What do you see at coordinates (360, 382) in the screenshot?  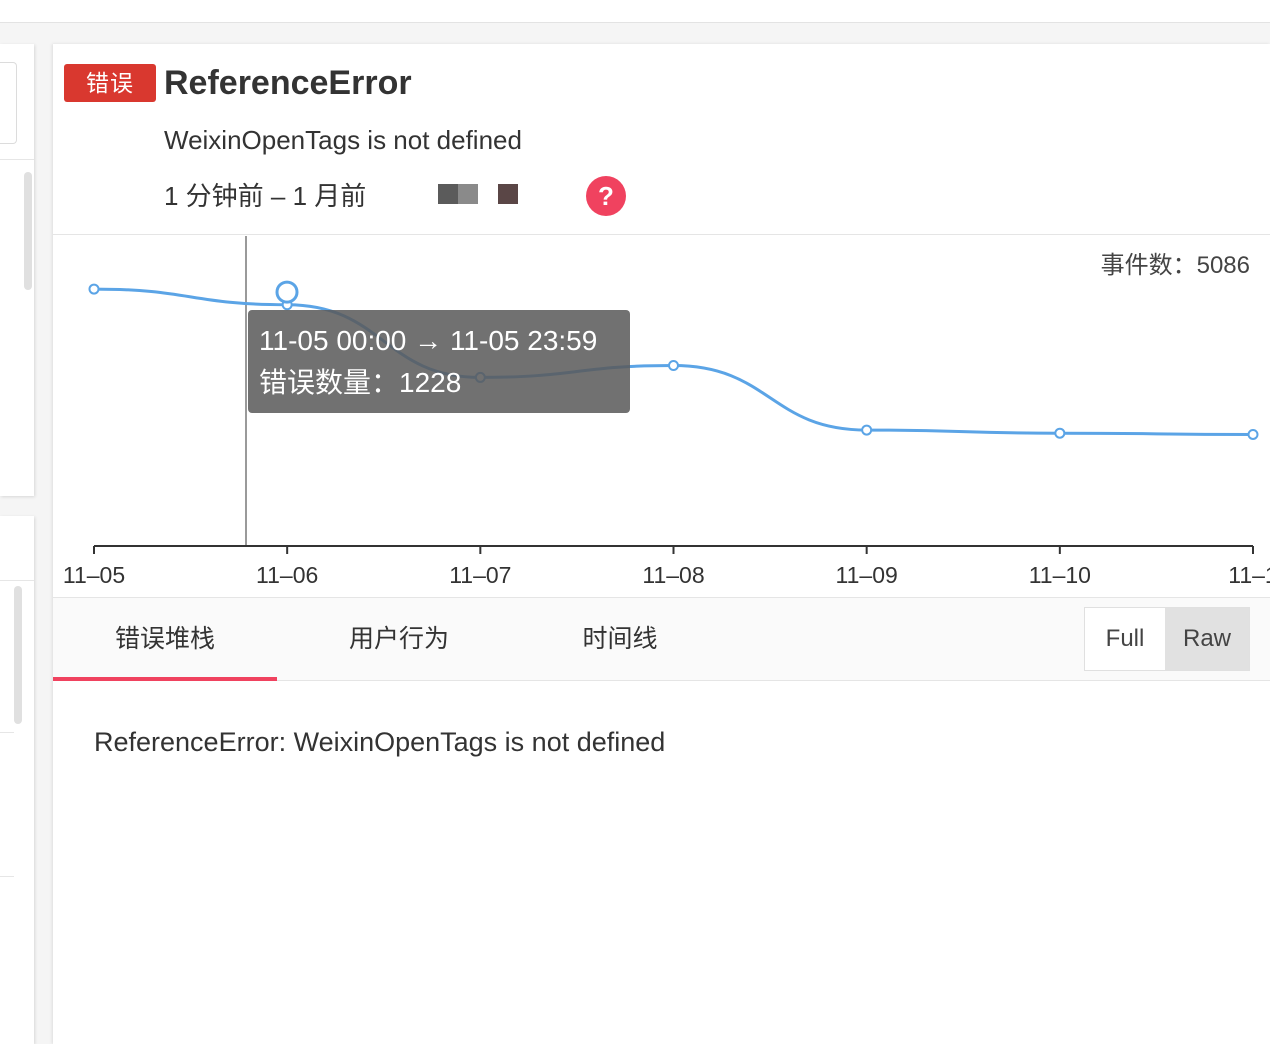 I see `tooltip-count: 错误数量：1228` at bounding box center [360, 382].